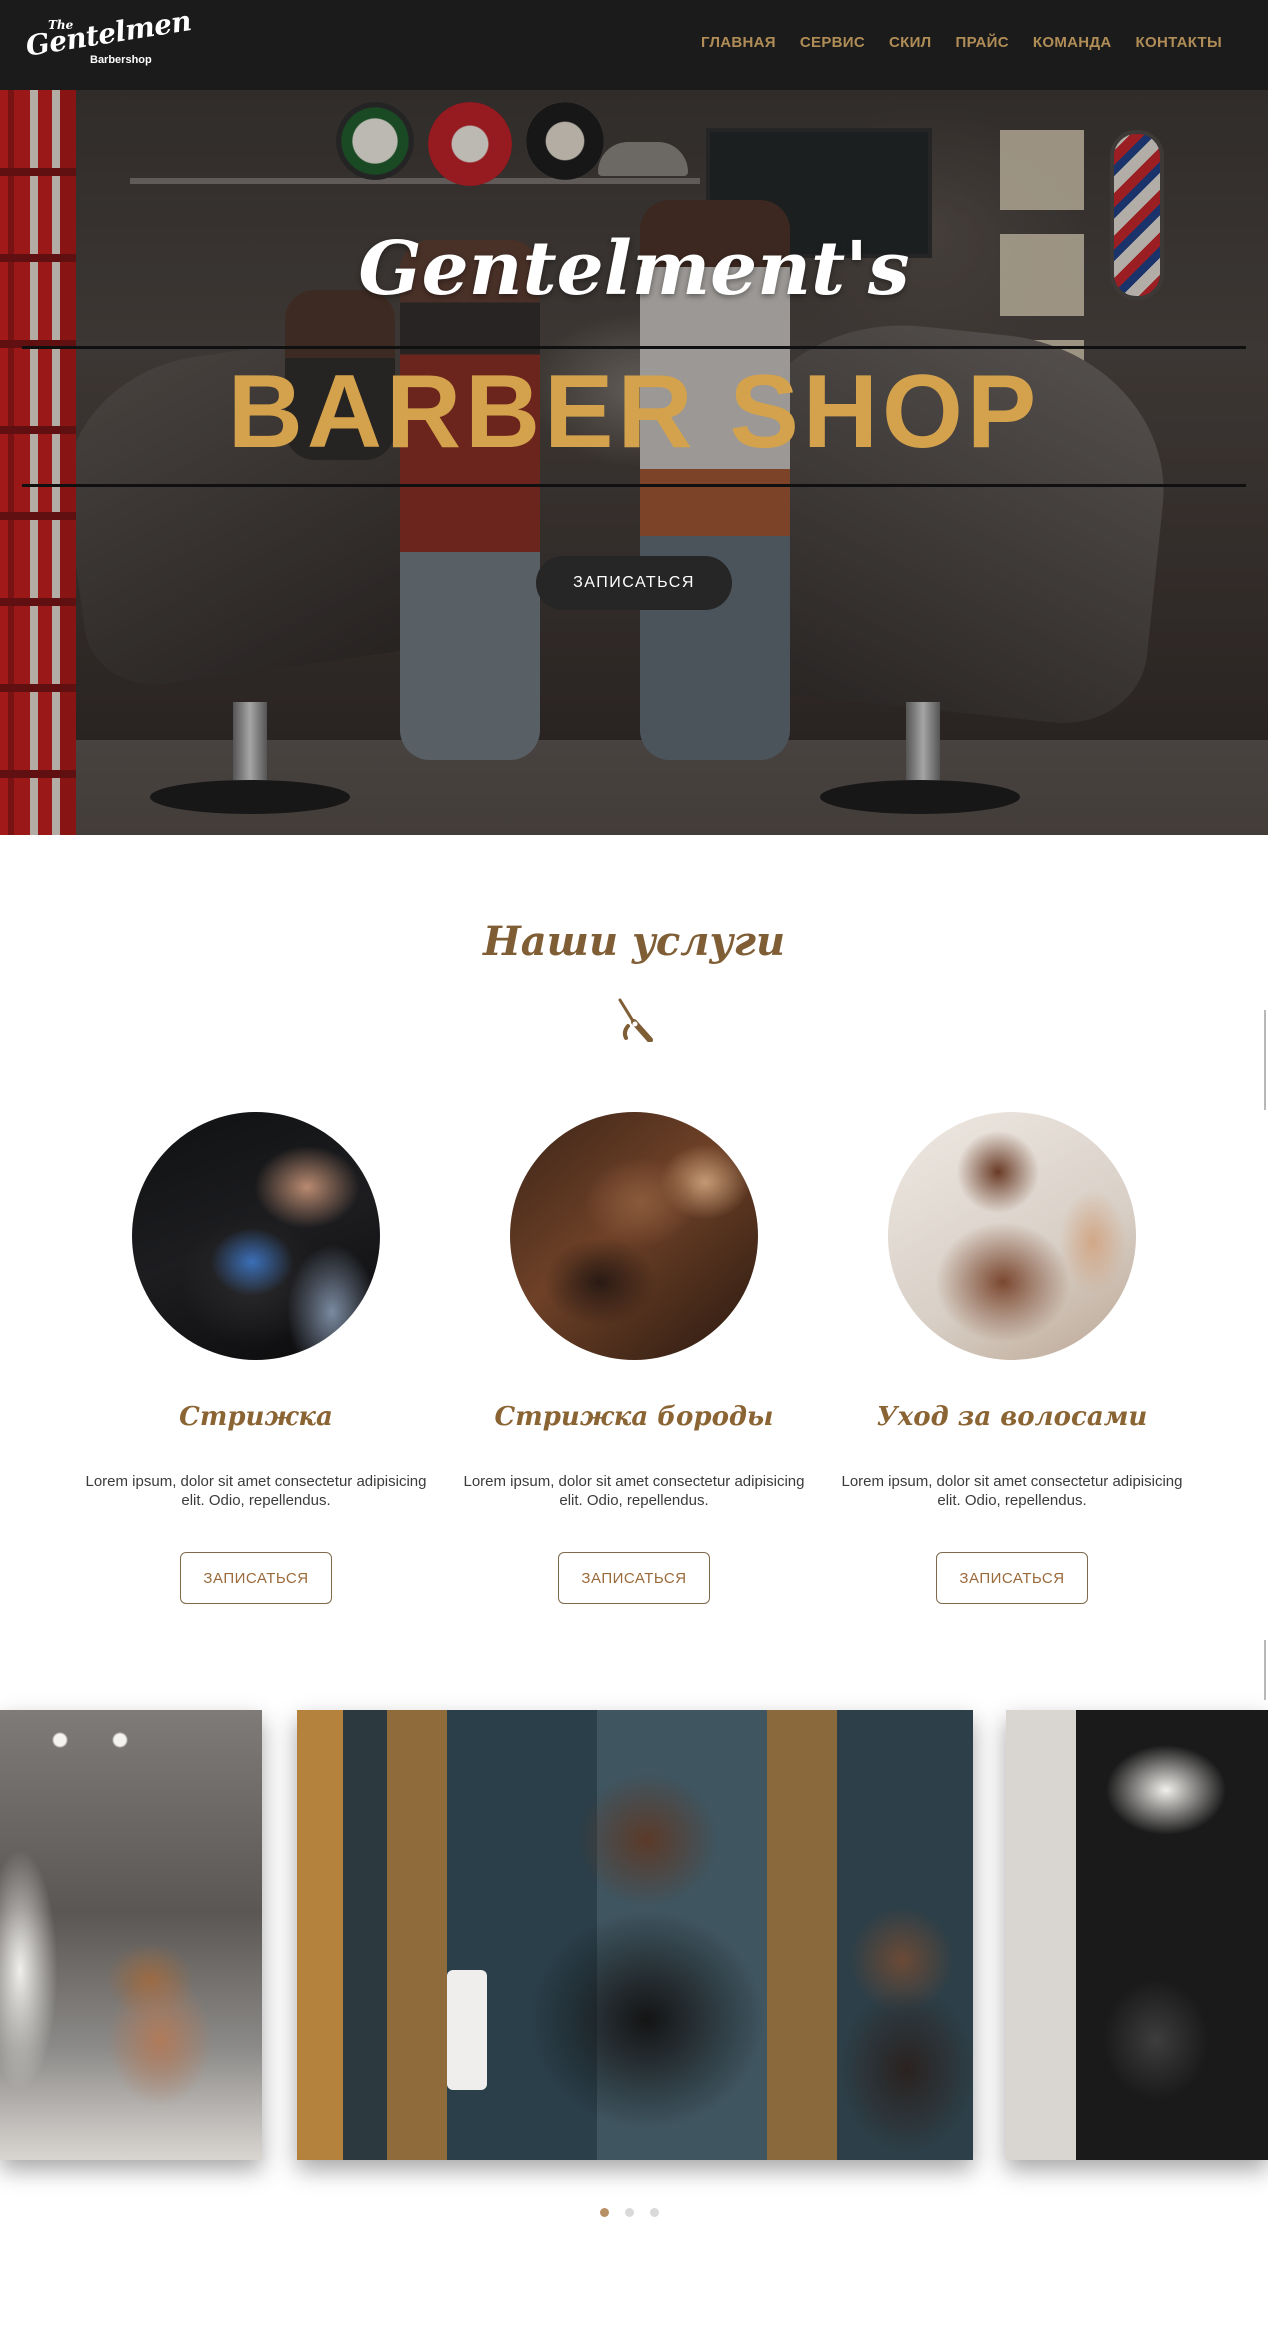  I want to click on service-photo-beard, so click(634, 1236).